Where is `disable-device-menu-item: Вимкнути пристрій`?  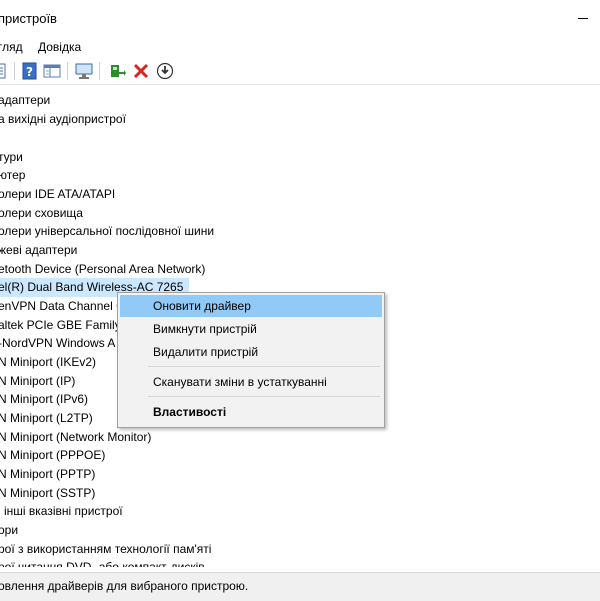 disable-device-menu-item: Вимкнути пристрій is located at coordinates (251, 329).